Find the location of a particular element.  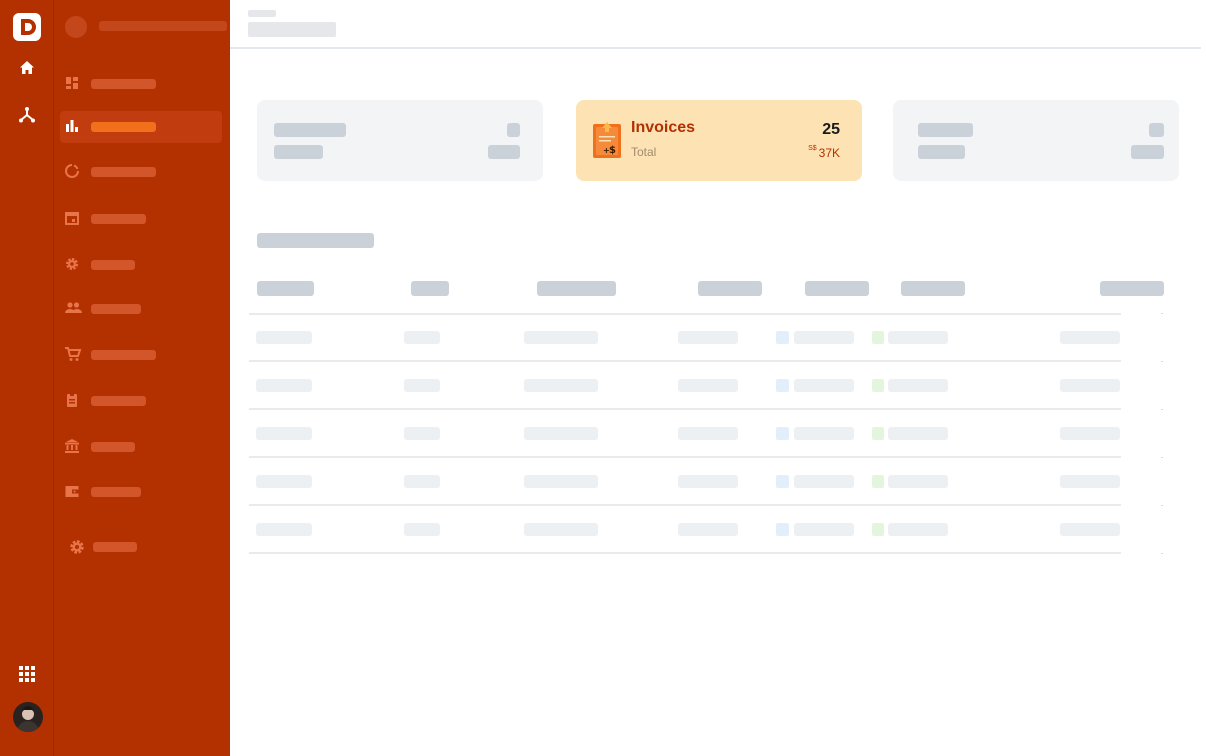

sidebar-item-people is located at coordinates (141, 309).